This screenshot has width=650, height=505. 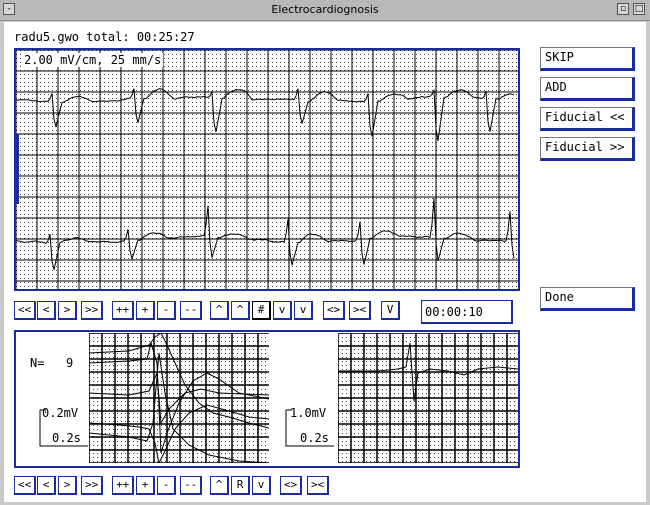 What do you see at coordinates (145, 485) in the screenshot?
I see `beat-zoom-in-button: +` at bounding box center [145, 485].